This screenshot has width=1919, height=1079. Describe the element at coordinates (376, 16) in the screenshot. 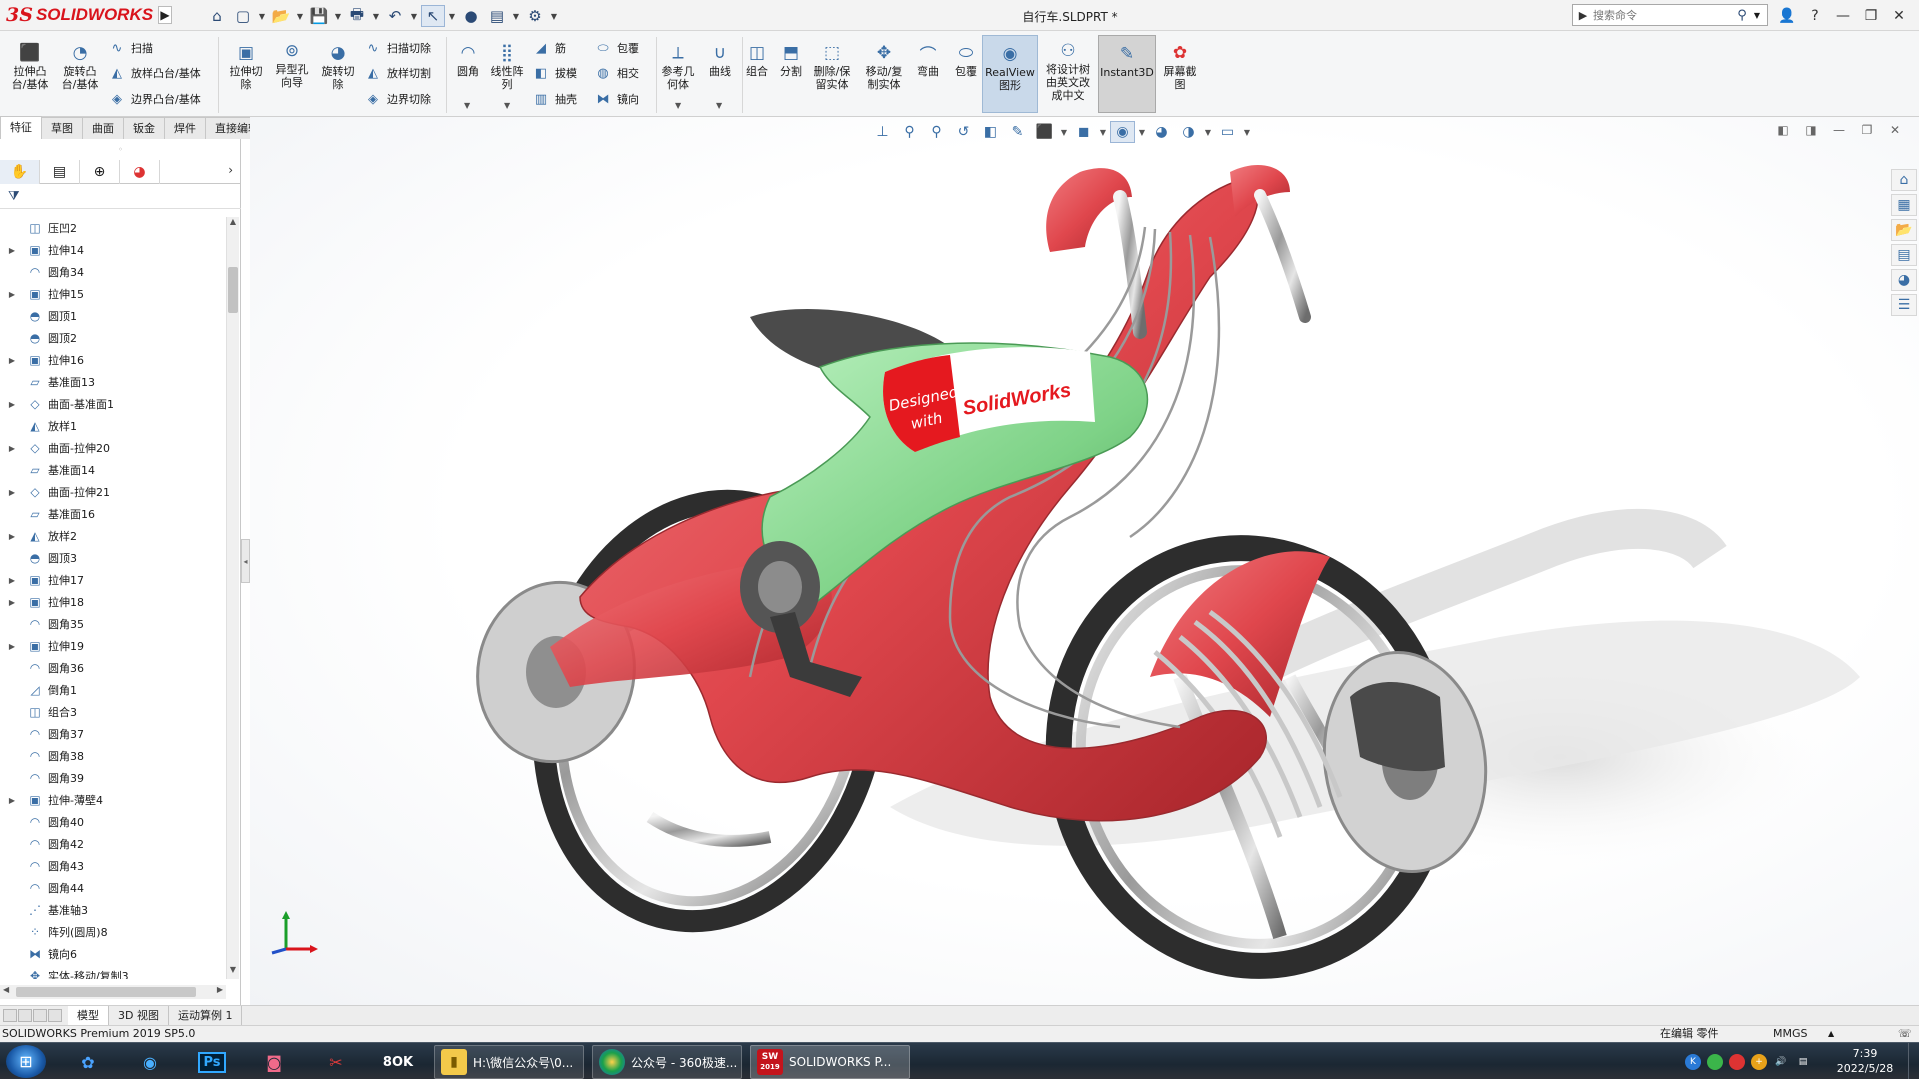

I see `print-dropdown-icon: ▼` at that location.